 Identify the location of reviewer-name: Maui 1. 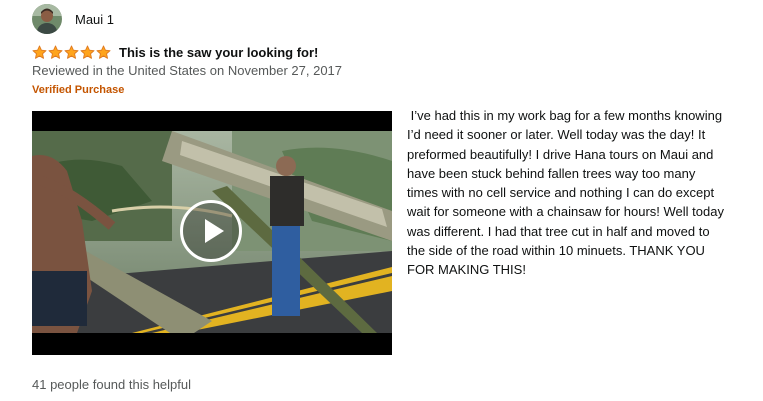
(94, 19).